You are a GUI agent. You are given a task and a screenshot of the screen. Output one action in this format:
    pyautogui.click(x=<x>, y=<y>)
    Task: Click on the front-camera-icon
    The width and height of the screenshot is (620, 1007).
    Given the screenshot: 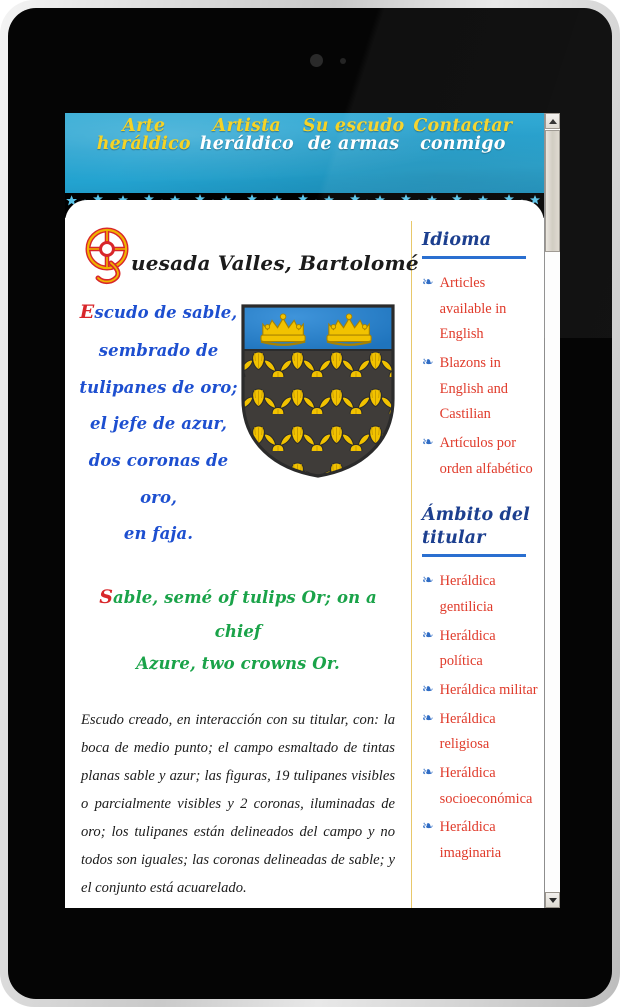 What is the action you would take?
    pyautogui.click(x=316, y=60)
    